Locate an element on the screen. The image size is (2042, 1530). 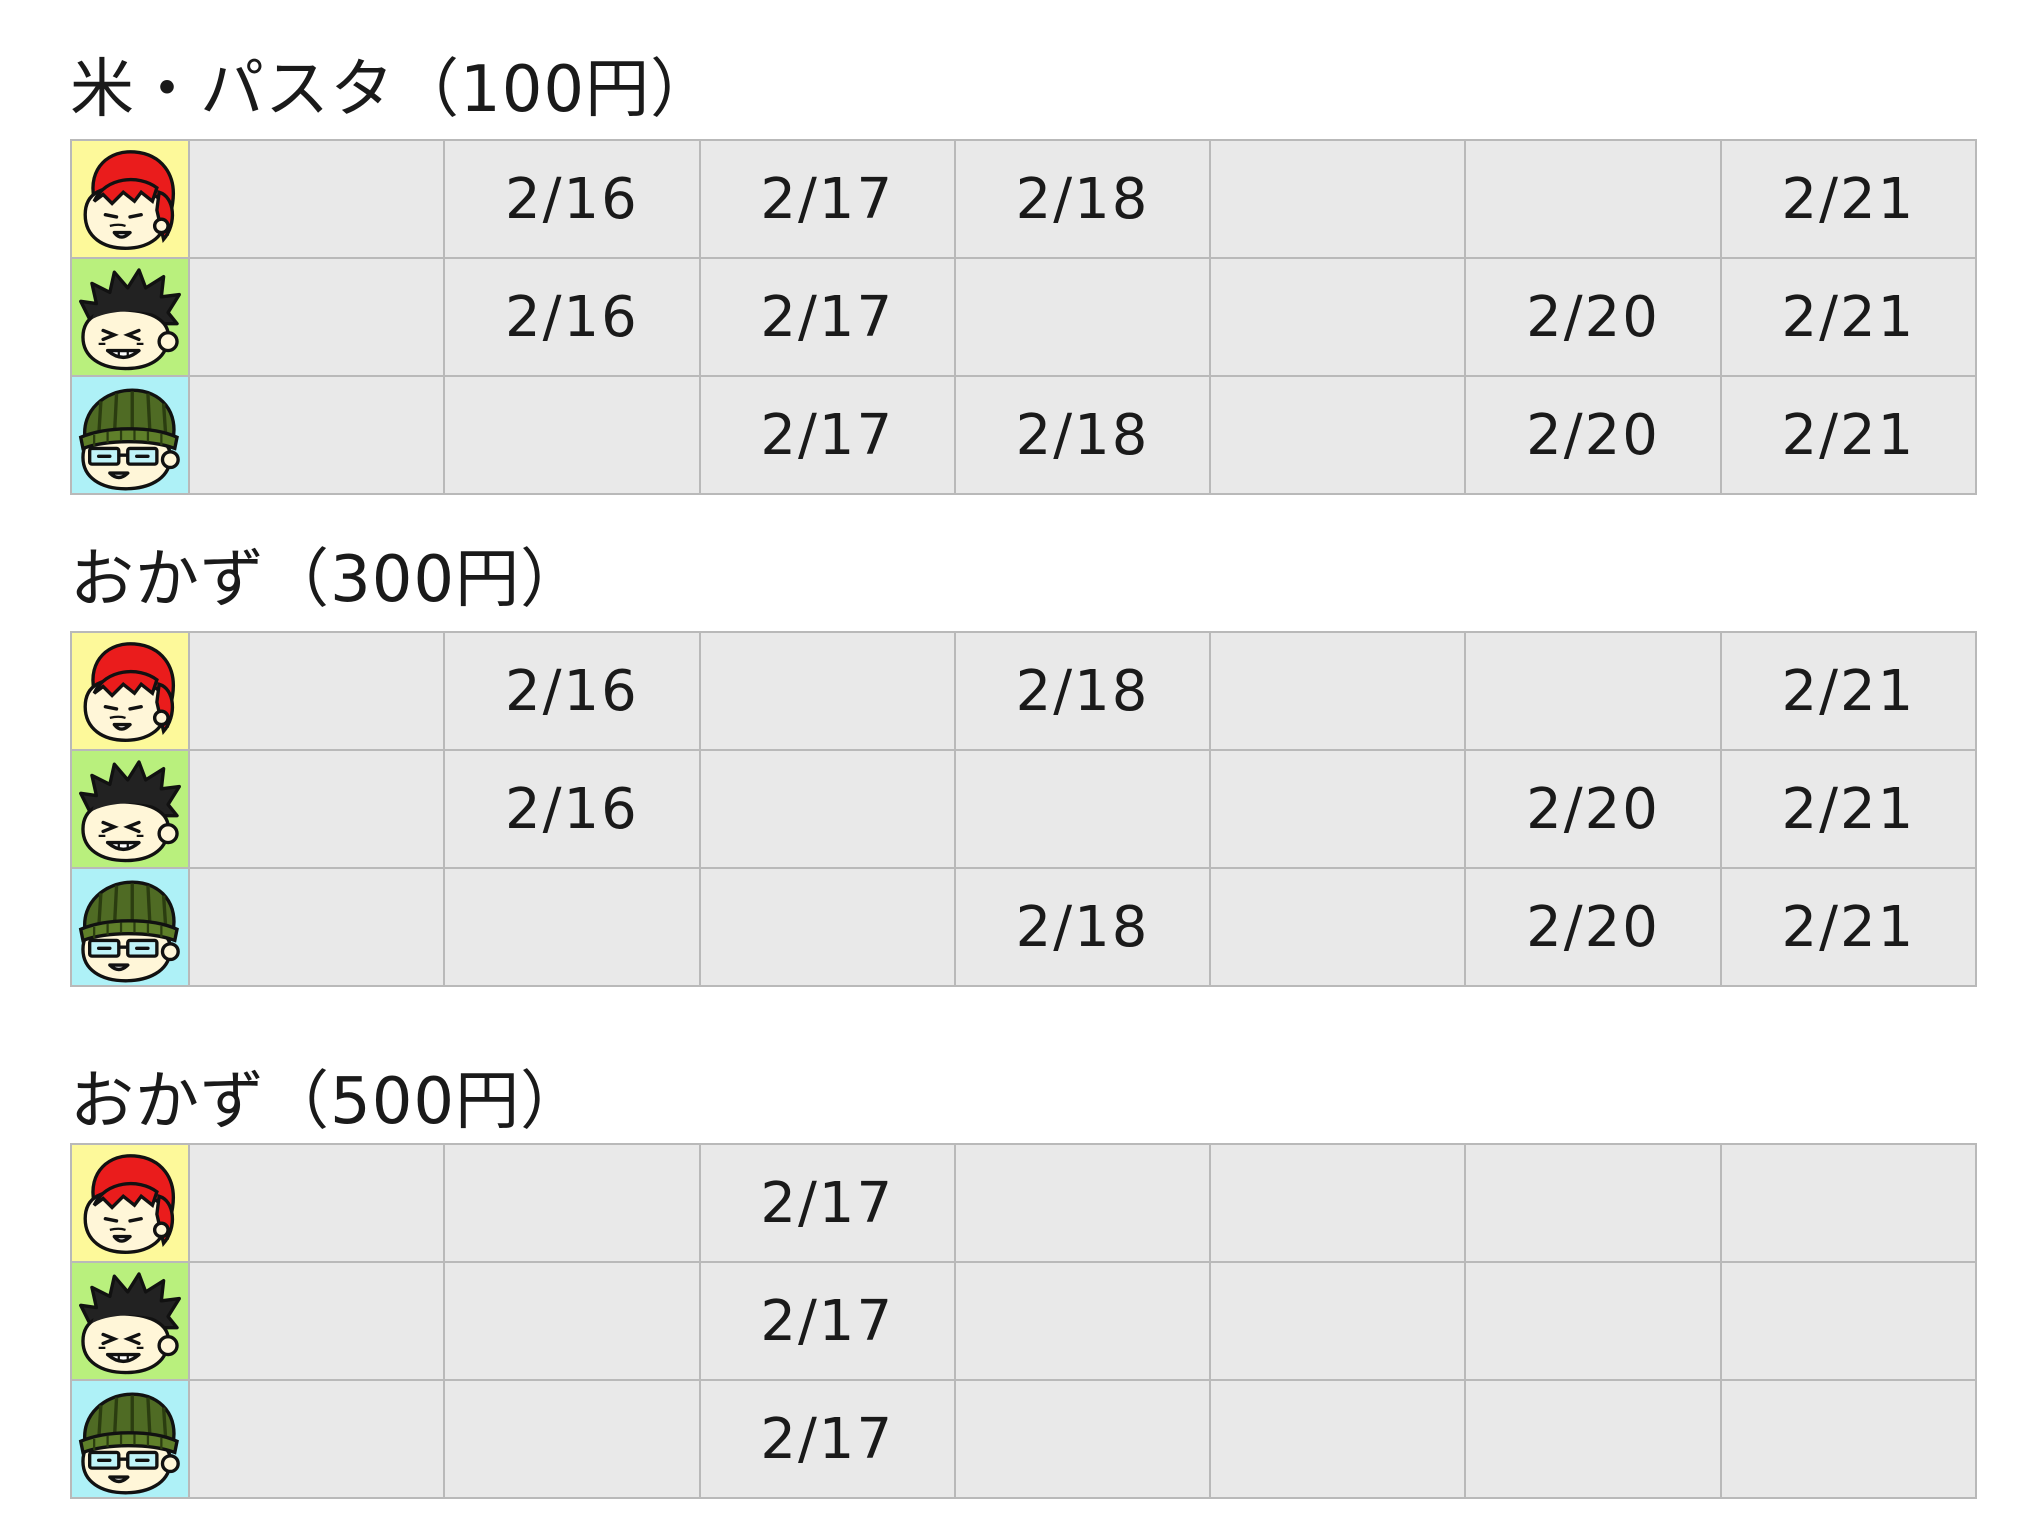
section-title-side-dish-500: おかず（500円） is located at coordinates (328, 1102).